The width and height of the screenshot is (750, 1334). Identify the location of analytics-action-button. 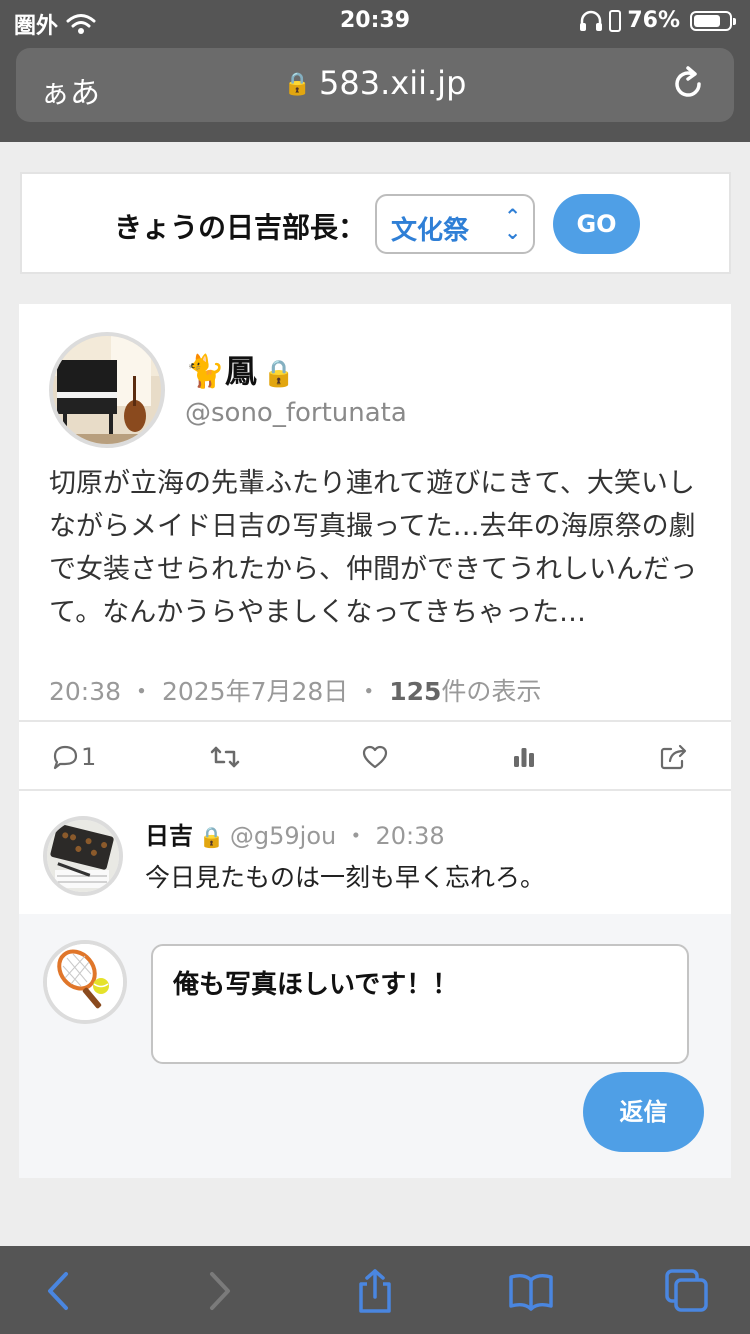
(524, 757).